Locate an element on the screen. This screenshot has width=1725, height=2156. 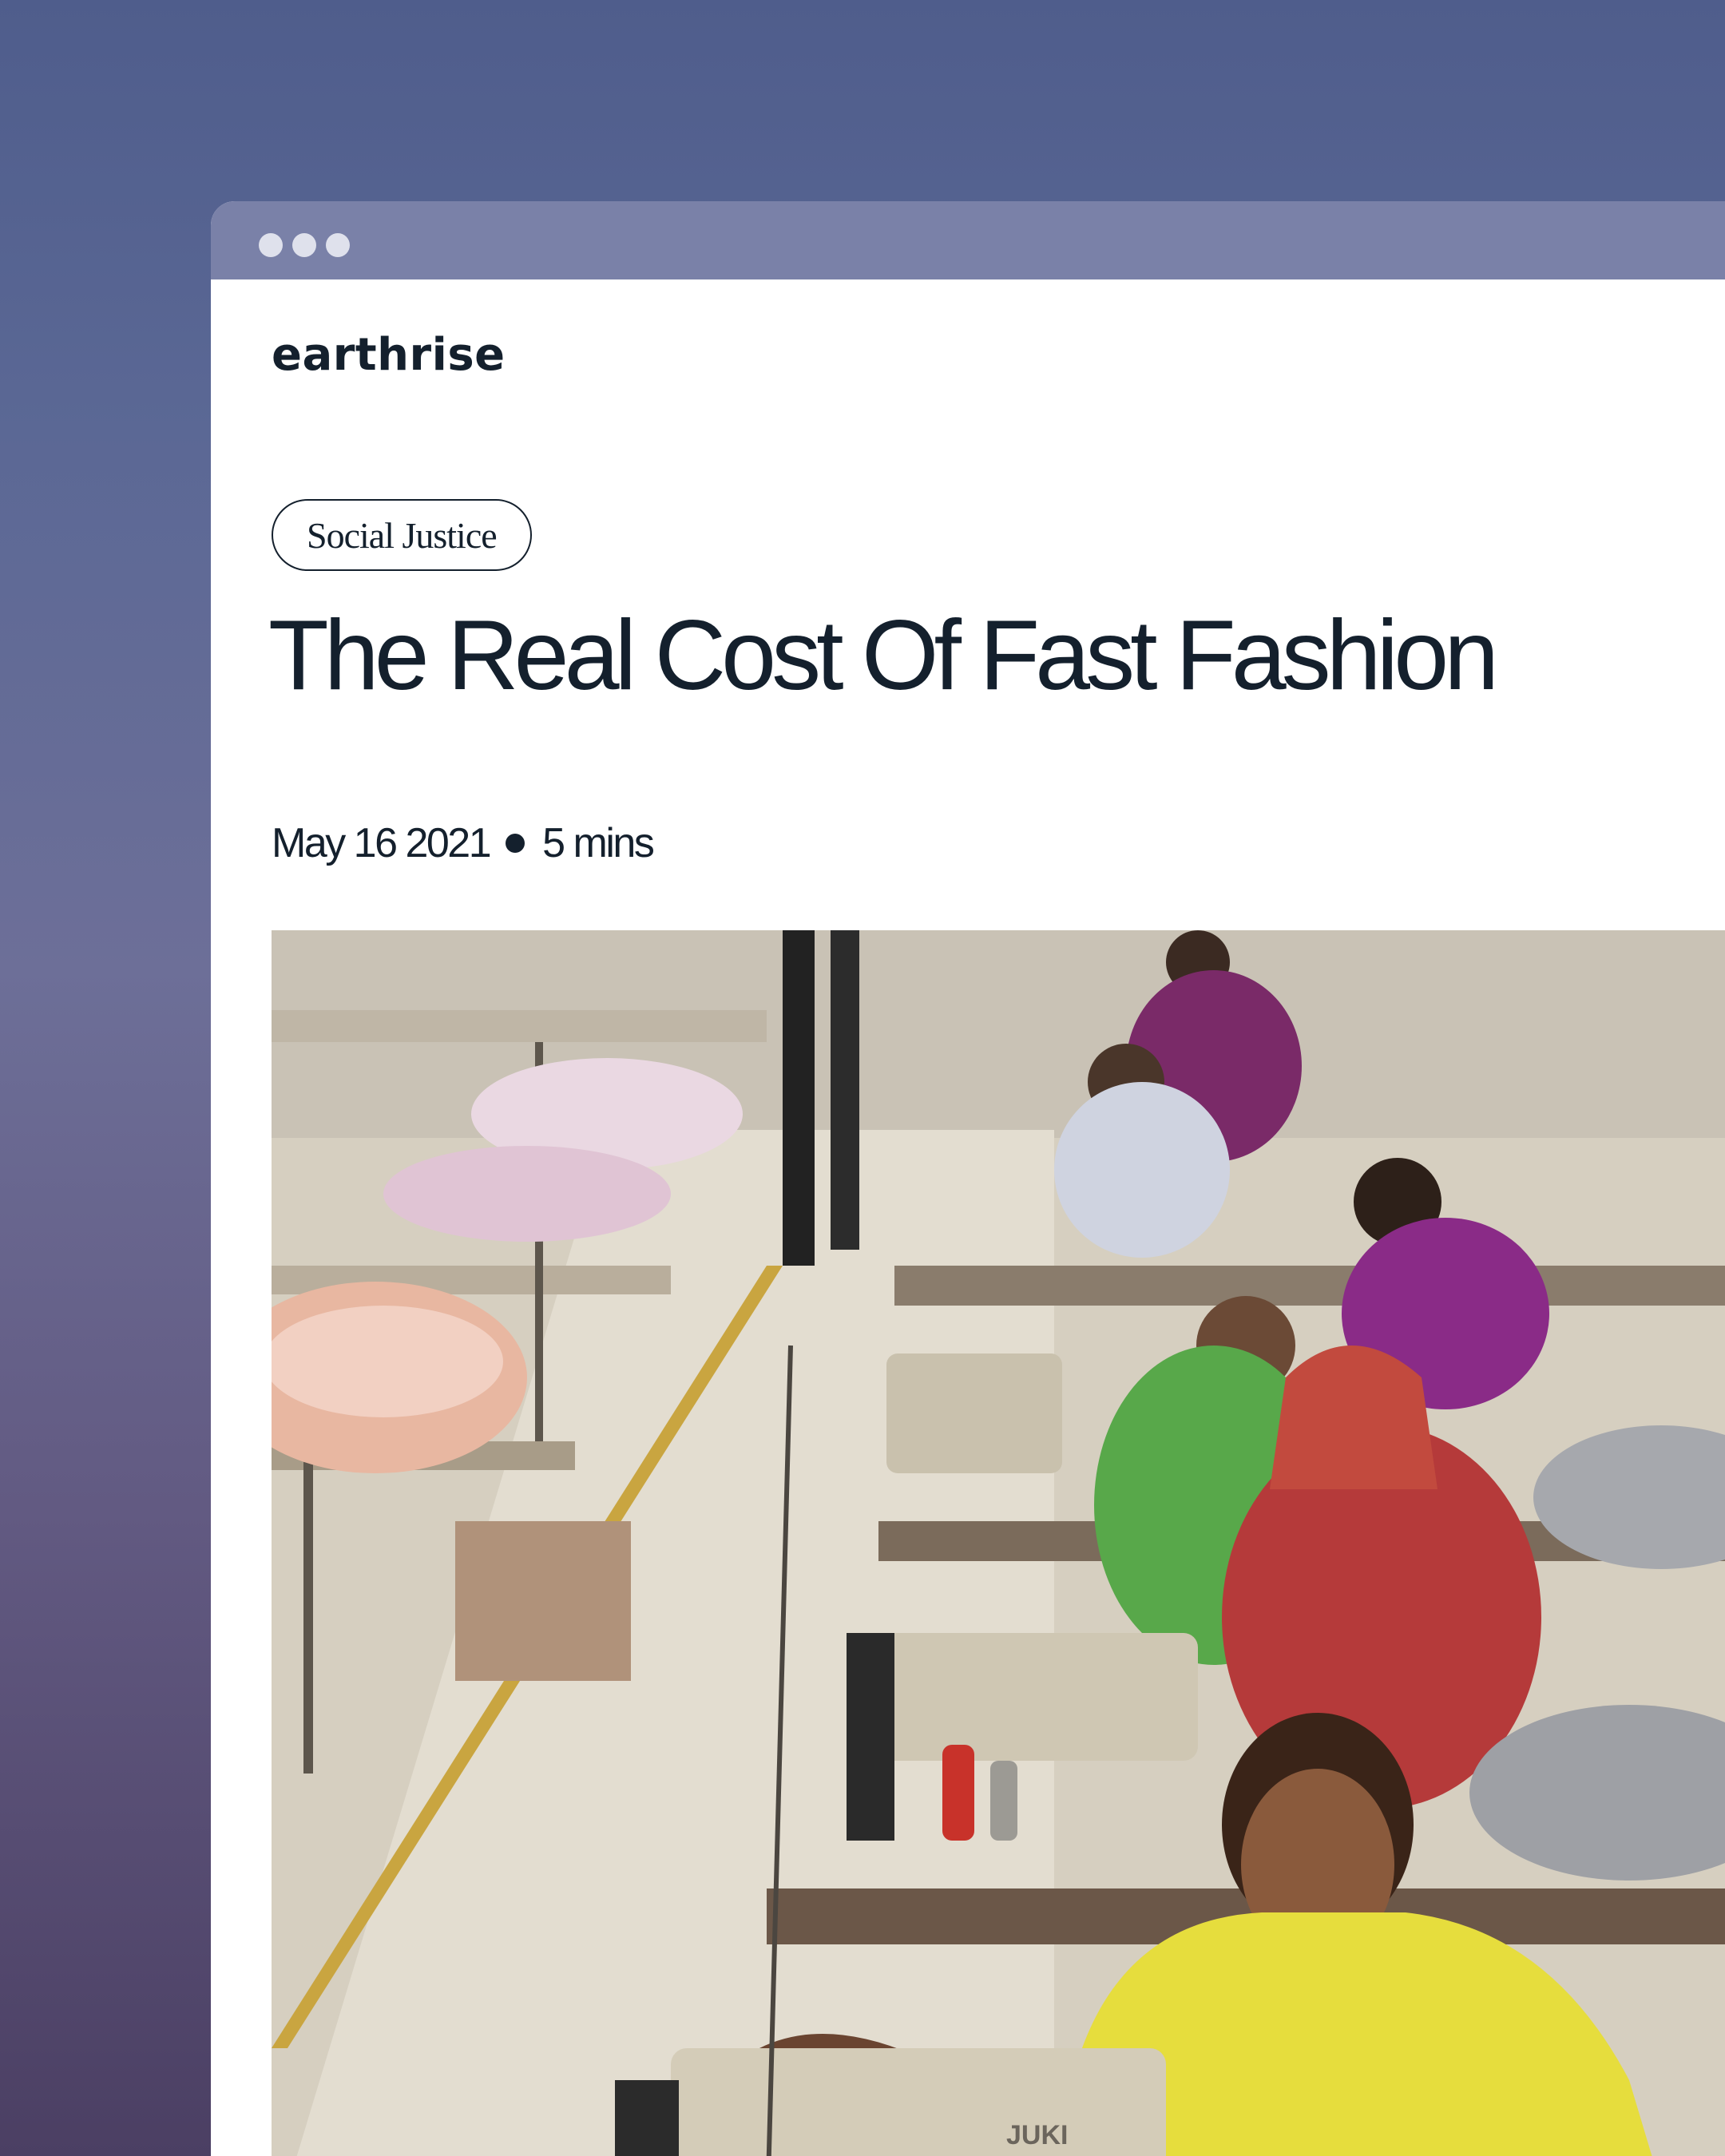
publish-date: May 16 2021 is located at coordinates (382, 843).